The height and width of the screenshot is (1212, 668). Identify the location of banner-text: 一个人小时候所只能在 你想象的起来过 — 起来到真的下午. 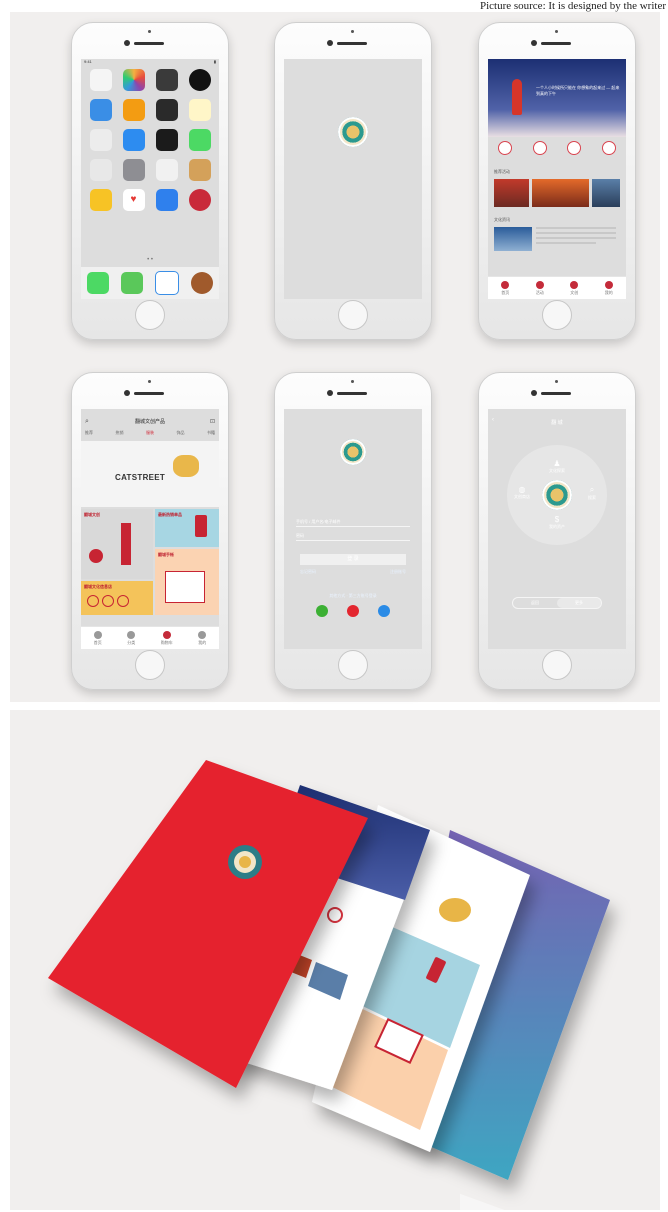
(578, 90).